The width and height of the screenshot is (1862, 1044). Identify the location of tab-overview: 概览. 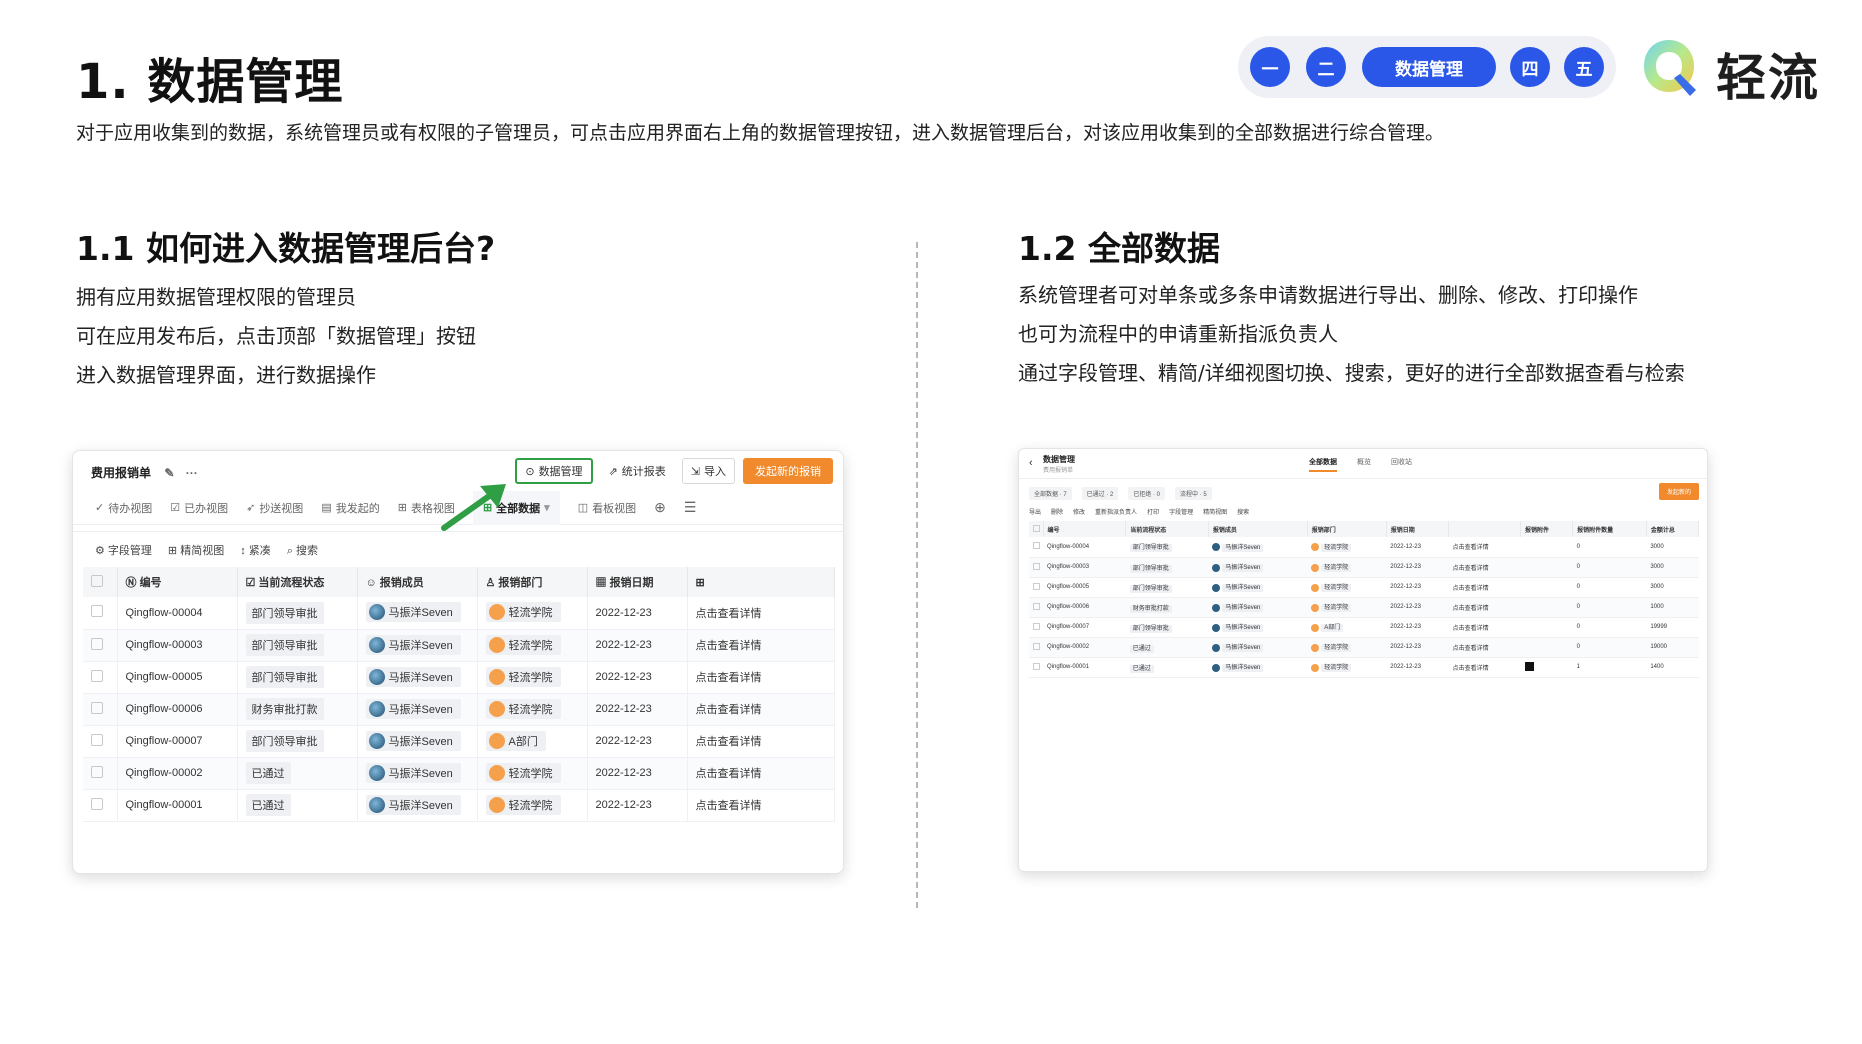
(1364, 464).